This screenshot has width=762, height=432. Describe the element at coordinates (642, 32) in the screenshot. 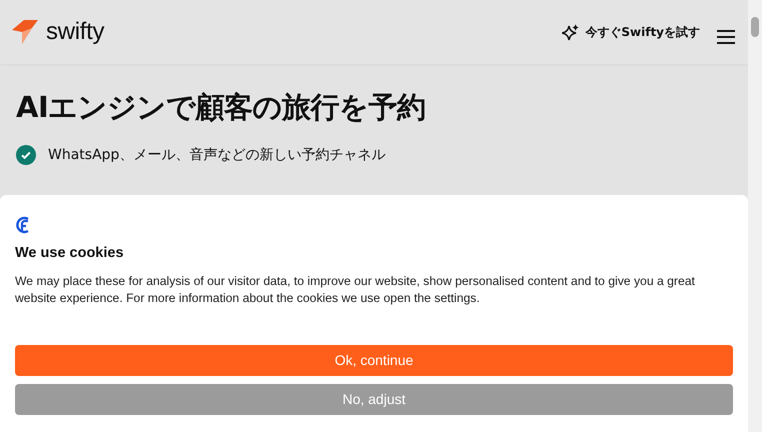

I see `try-link: 今すぐSwiftyを試す` at that location.